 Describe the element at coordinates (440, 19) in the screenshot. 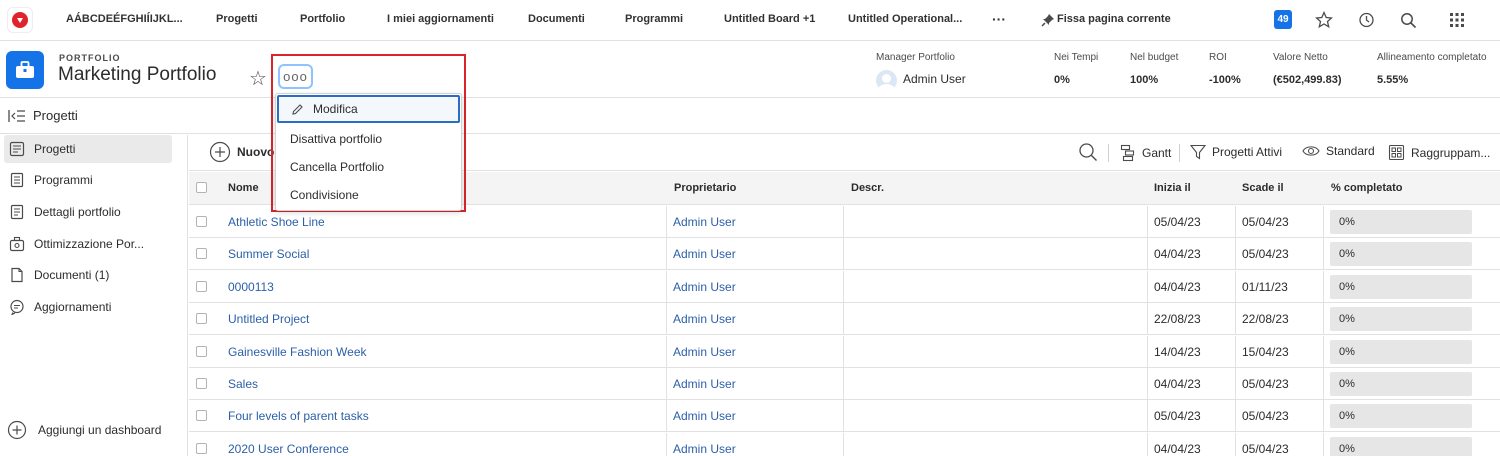

I see `nav-item-aggiornamenti: I miei aggiornamenti` at that location.